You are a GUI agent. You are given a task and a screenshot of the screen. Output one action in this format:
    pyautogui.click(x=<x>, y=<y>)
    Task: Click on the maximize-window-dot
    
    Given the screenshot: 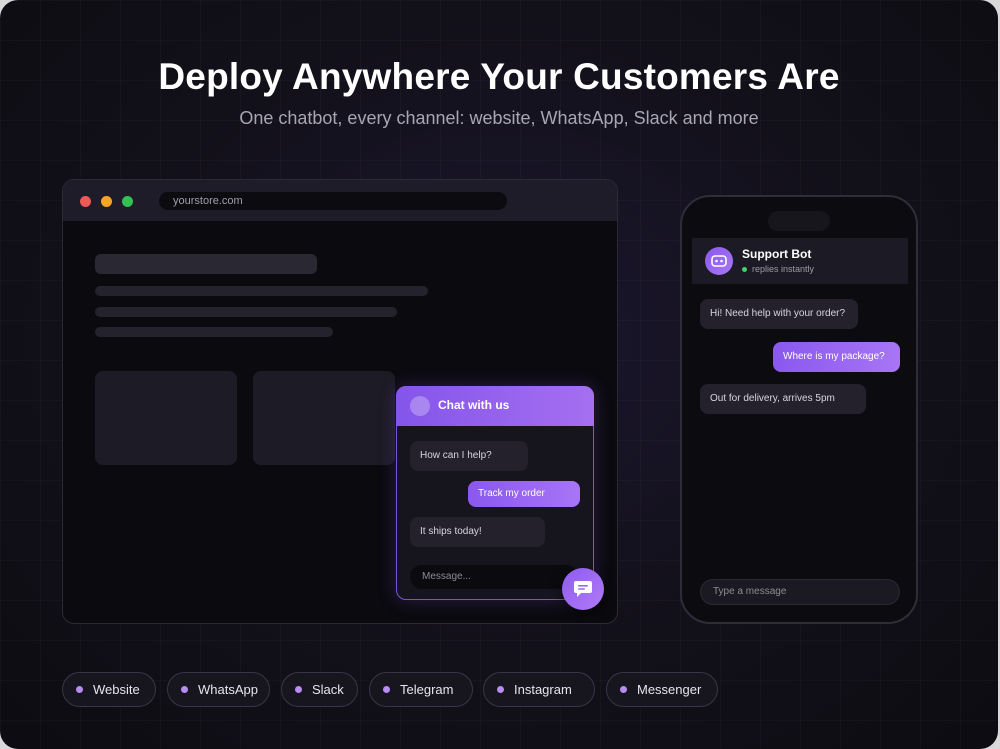 What is the action you would take?
    pyautogui.click(x=127, y=201)
    